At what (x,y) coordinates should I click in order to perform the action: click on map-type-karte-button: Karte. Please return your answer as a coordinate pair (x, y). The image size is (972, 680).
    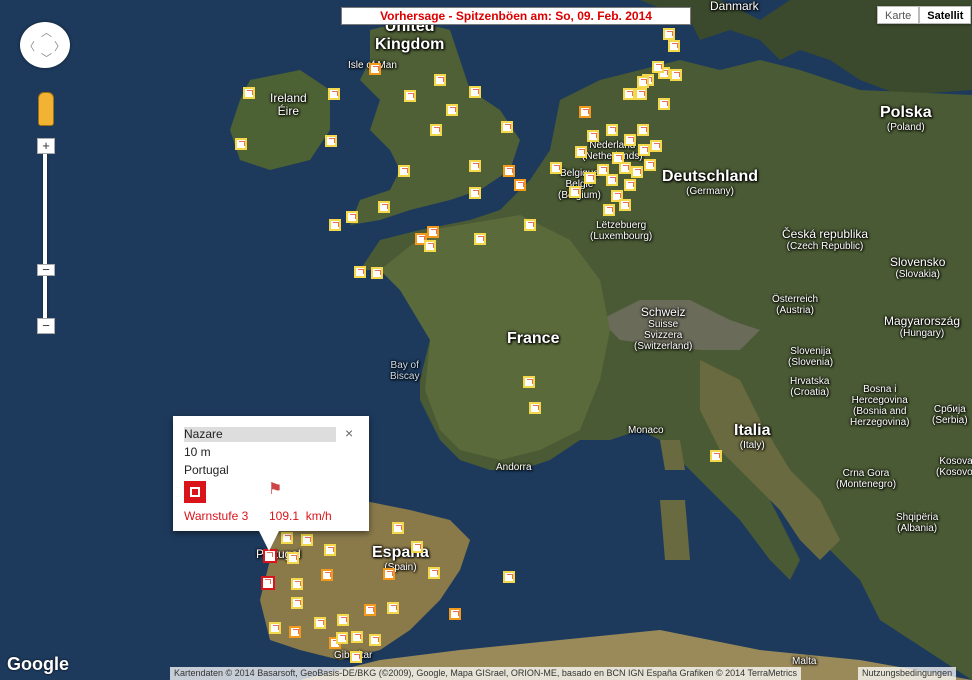
    Looking at the image, I should click on (898, 15).